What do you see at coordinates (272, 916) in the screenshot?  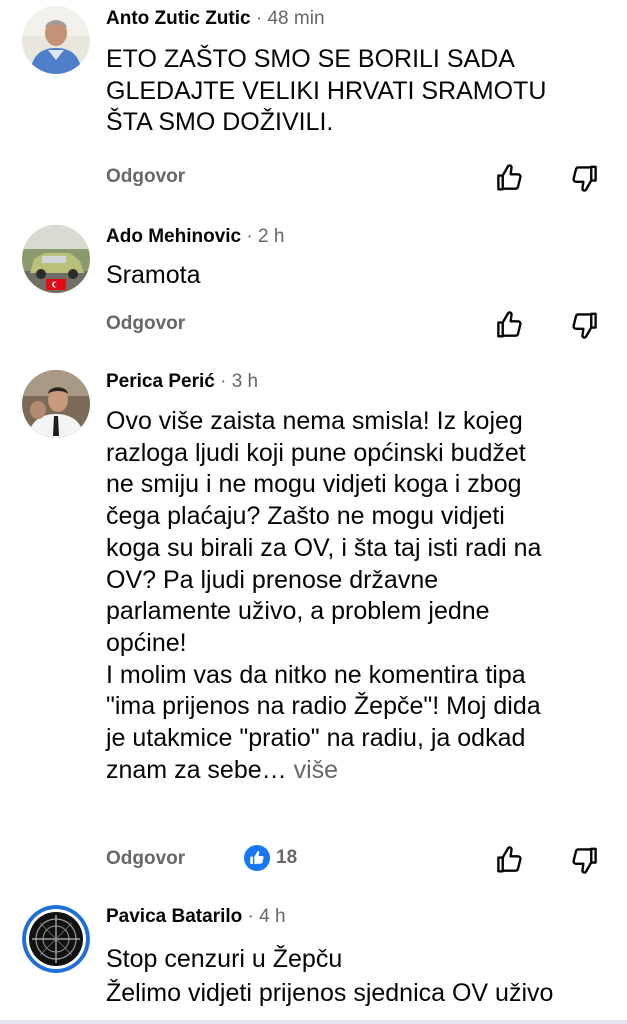 I see `timestamp: 4 h` at bounding box center [272, 916].